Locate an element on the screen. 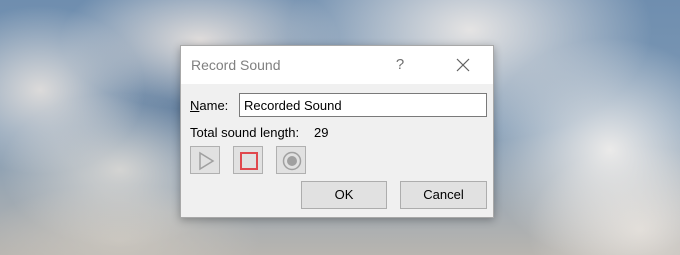  stop-button is located at coordinates (248, 160).